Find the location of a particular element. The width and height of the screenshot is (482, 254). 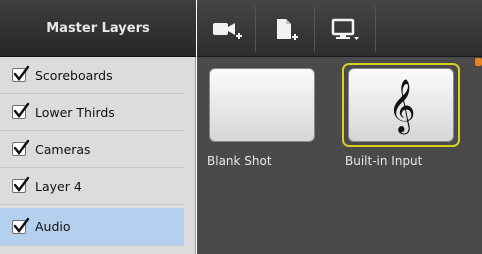

toolbar is located at coordinates (339, 28).